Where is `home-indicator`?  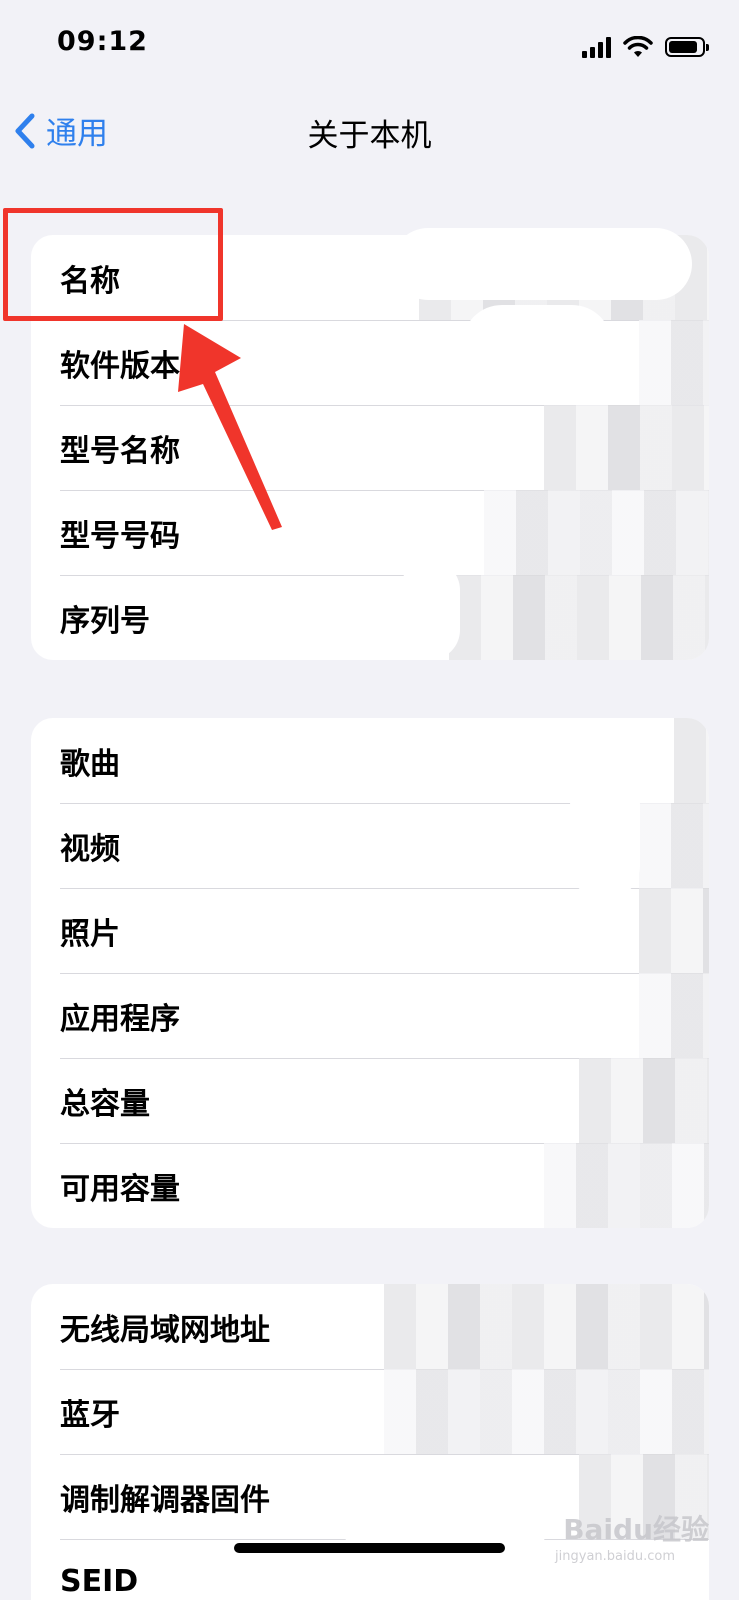
home-indicator is located at coordinates (369, 1548).